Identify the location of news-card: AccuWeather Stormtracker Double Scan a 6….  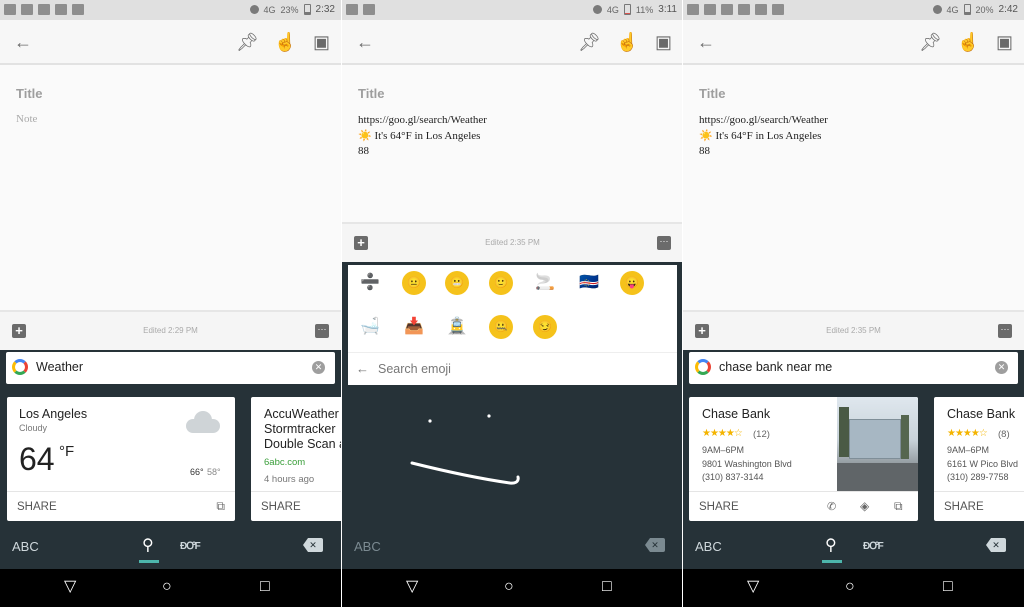
(296, 459).